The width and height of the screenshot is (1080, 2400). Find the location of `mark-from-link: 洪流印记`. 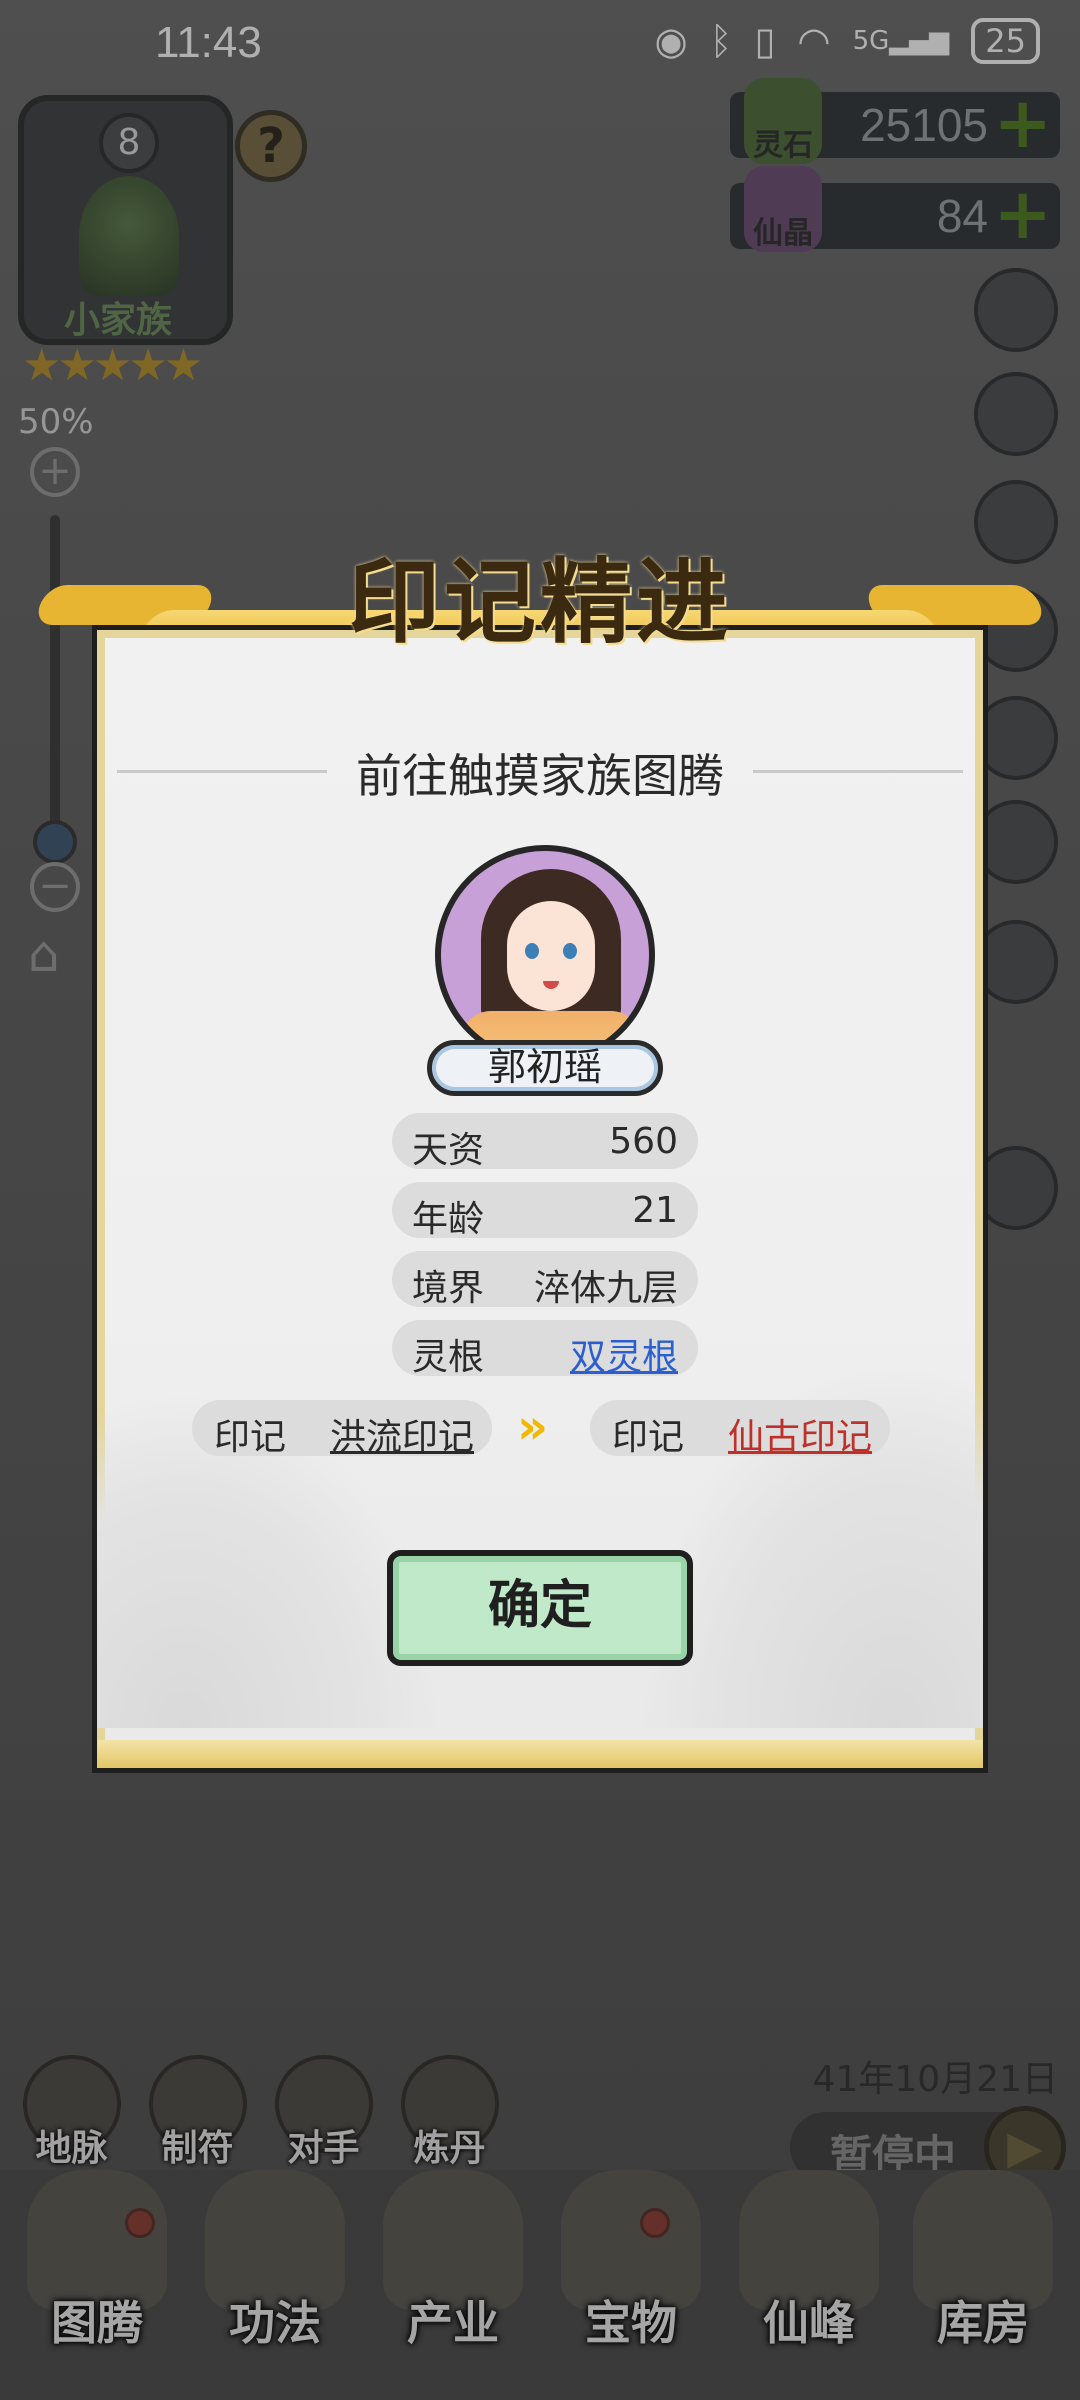

mark-from-link: 洪流印记 is located at coordinates (402, 1434).